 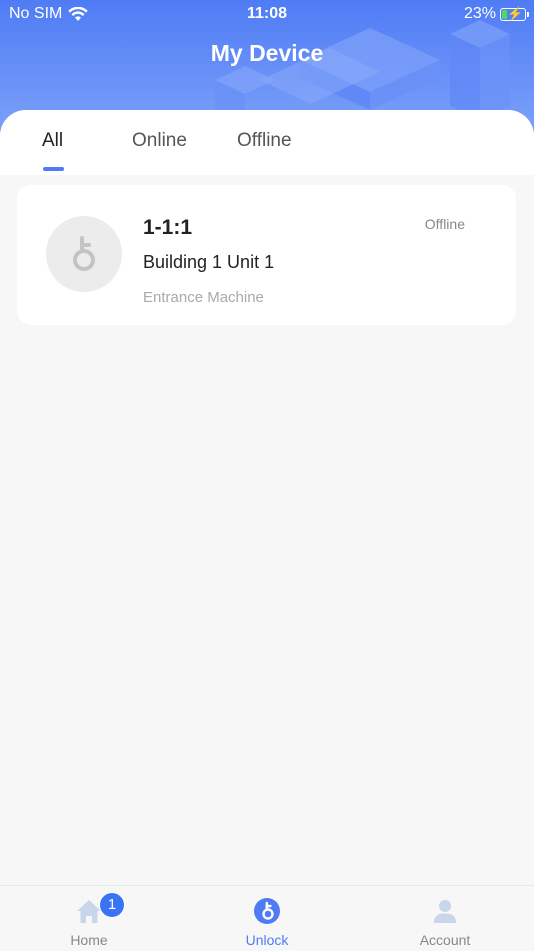 What do you see at coordinates (159, 141) in the screenshot?
I see `tab-online: Online` at bounding box center [159, 141].